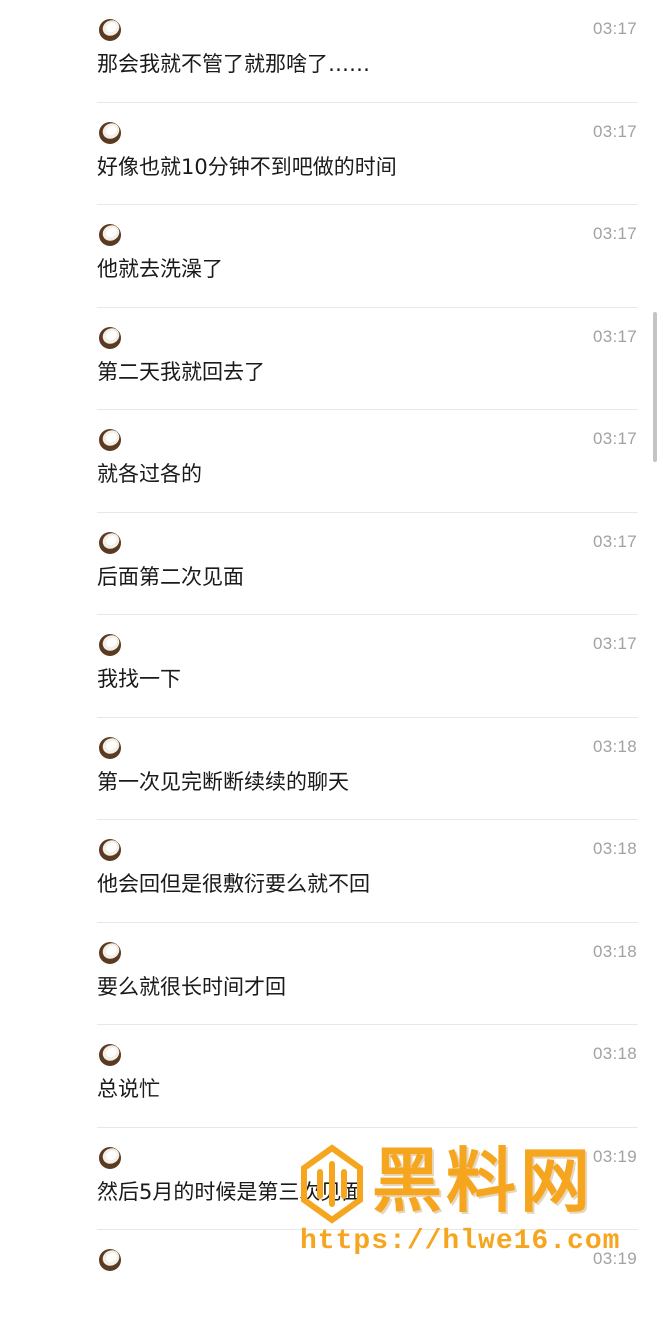 The height and width of the screenshot is (1333, 663). Describe the element at coordinates (331, 359) in the screenshot. I see `chat-message: 03:17 第二天我就回去了` at that location.